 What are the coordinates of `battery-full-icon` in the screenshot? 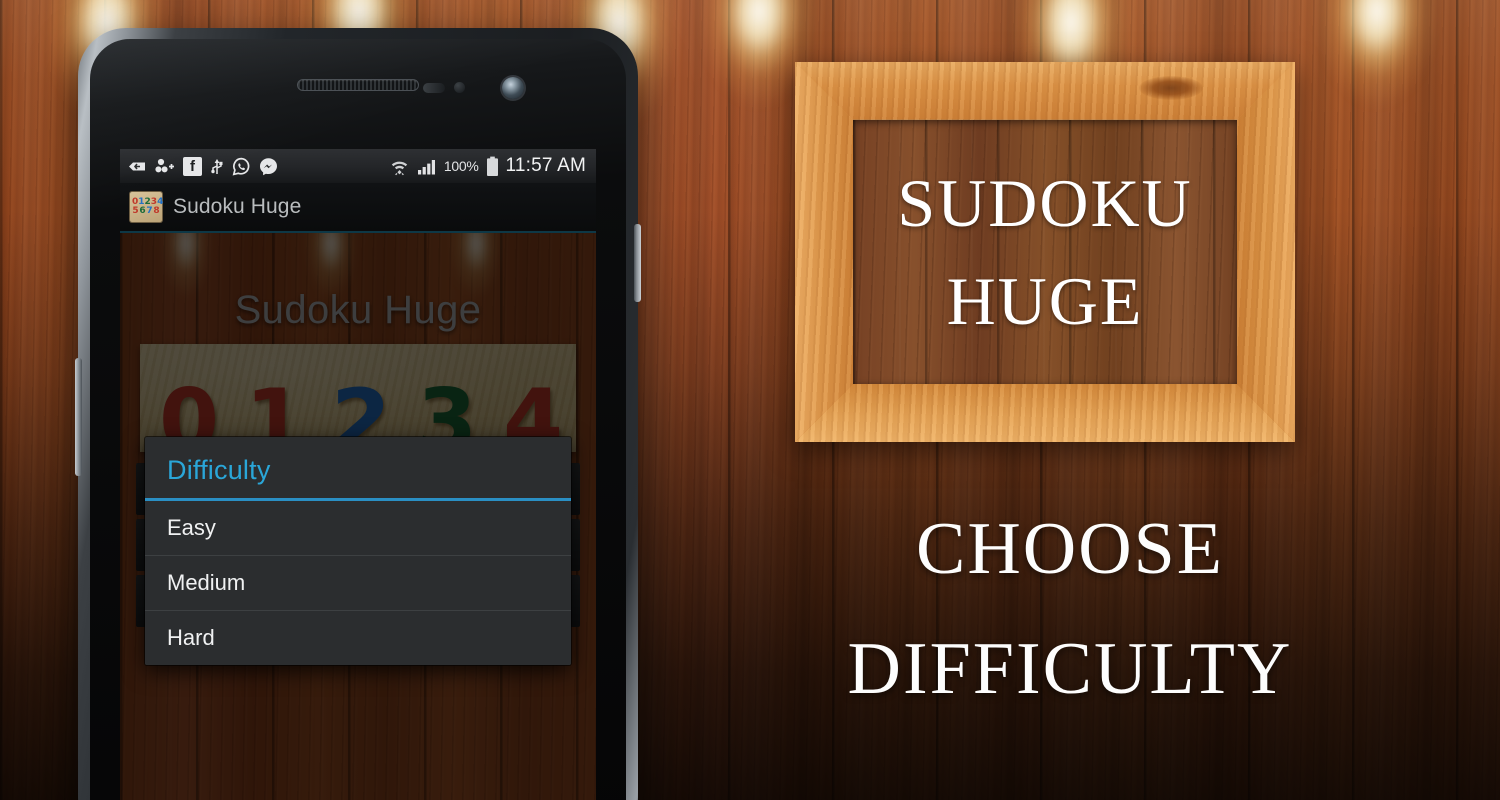 It's located at (492, 166).